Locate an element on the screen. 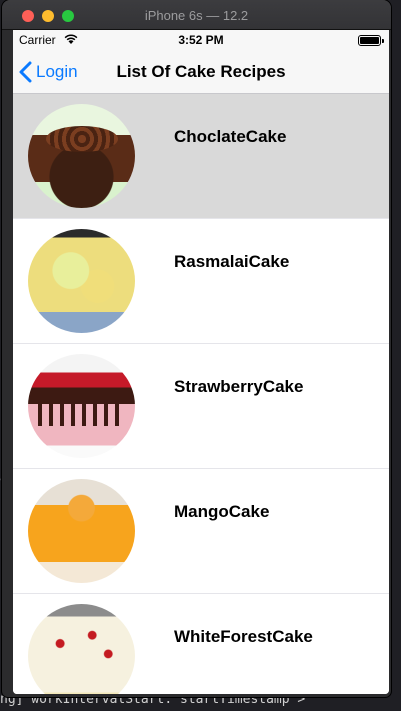 The height and width of the screenshot is (711, 401). window-titlebar: iPhone 6s — 12.2 is located at coordinates (196, 15).